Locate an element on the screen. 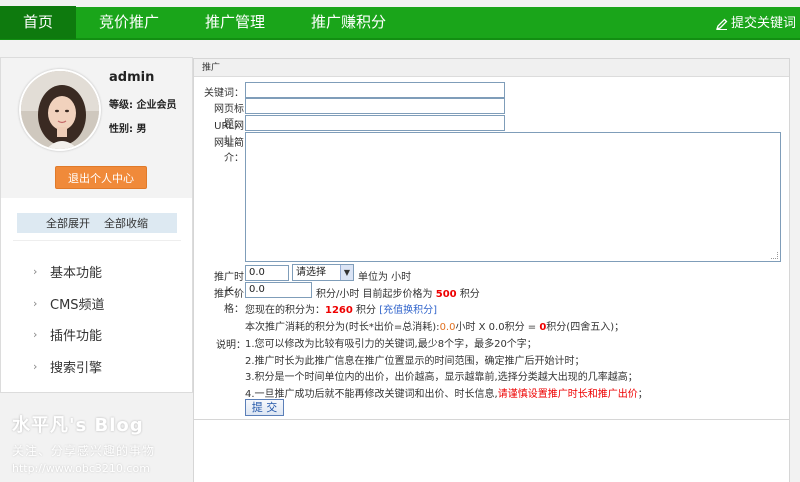  sidebar-item-label: 基本功能 is located at coordinates (76, 274).